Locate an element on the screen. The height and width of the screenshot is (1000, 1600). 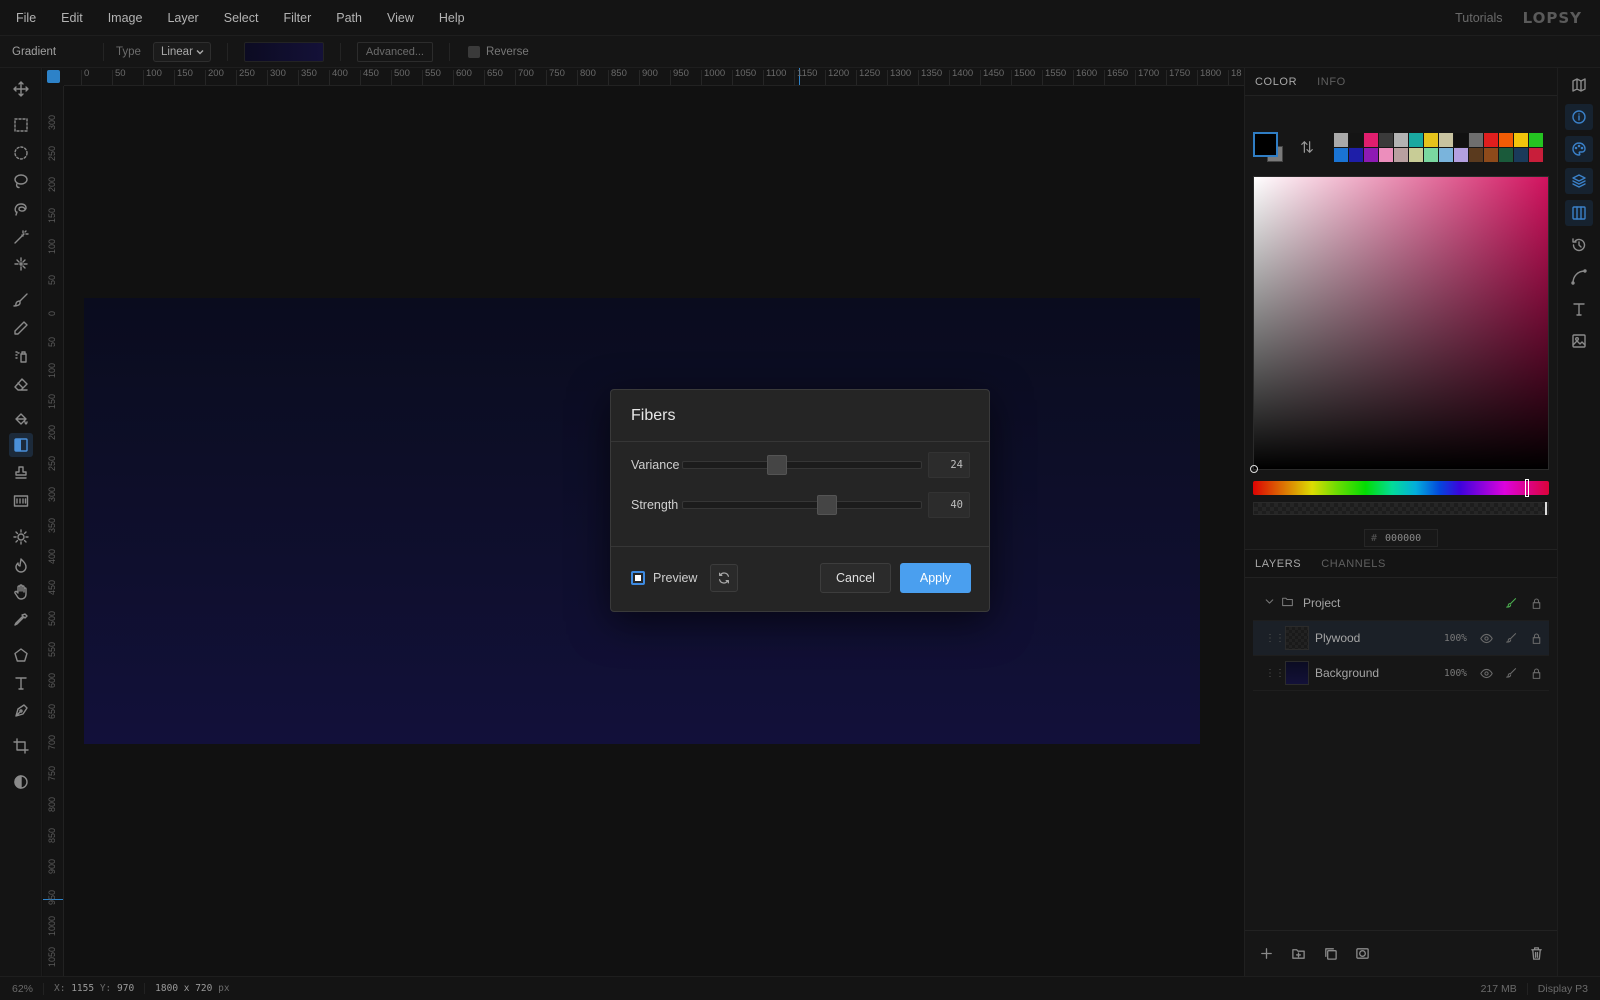
variance-label: Variance is located at coordinates (655, 465).